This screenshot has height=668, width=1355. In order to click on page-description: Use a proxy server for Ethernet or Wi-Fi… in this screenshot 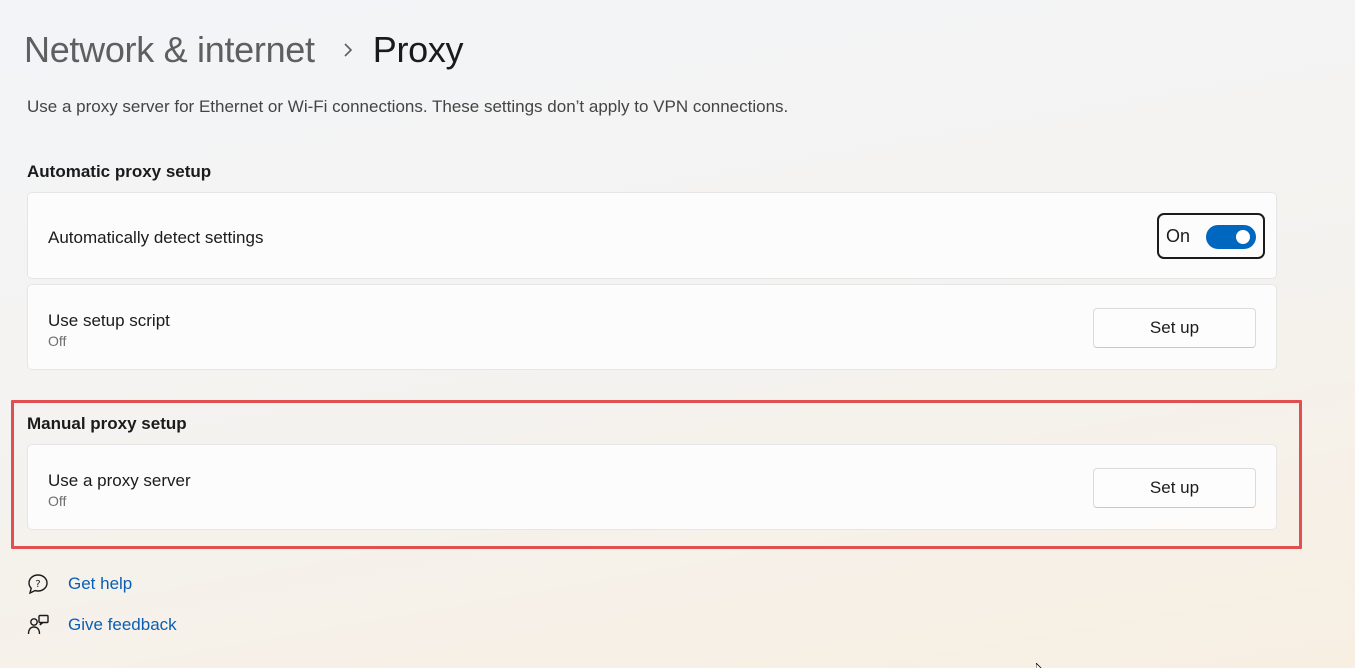, I will do `click(408, 106)`.